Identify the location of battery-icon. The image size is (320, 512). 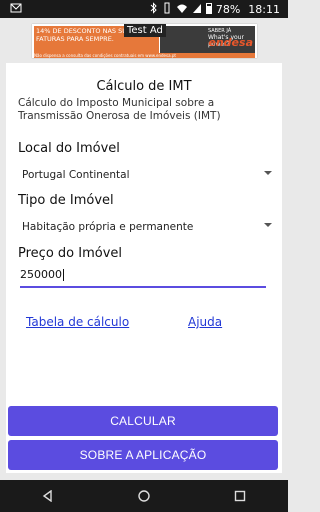
(208, 9).